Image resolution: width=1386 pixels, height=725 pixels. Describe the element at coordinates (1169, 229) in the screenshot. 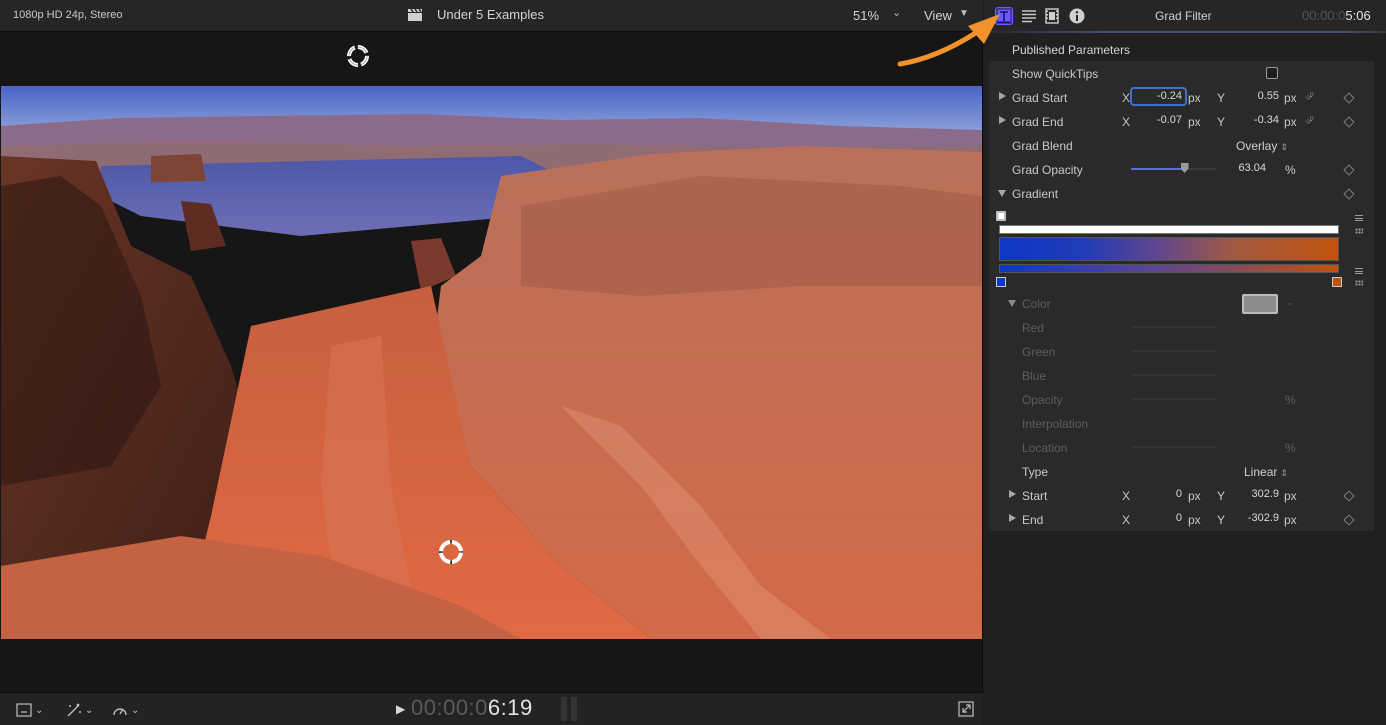

I see `opacity-gradient-bar` at that location.